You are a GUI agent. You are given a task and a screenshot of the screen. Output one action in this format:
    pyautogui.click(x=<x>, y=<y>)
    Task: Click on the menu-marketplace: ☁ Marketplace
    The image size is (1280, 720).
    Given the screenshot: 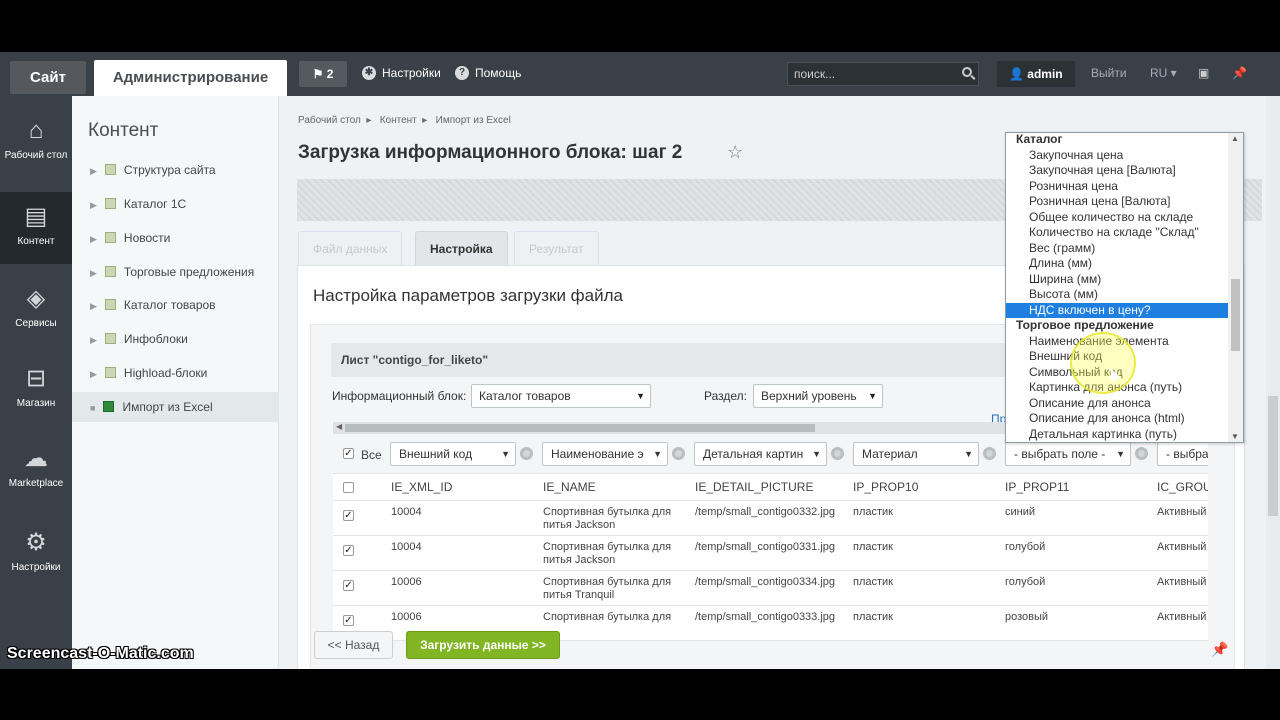 What is the action you would take?
    pyautogui.click(x=36, y=468)
    